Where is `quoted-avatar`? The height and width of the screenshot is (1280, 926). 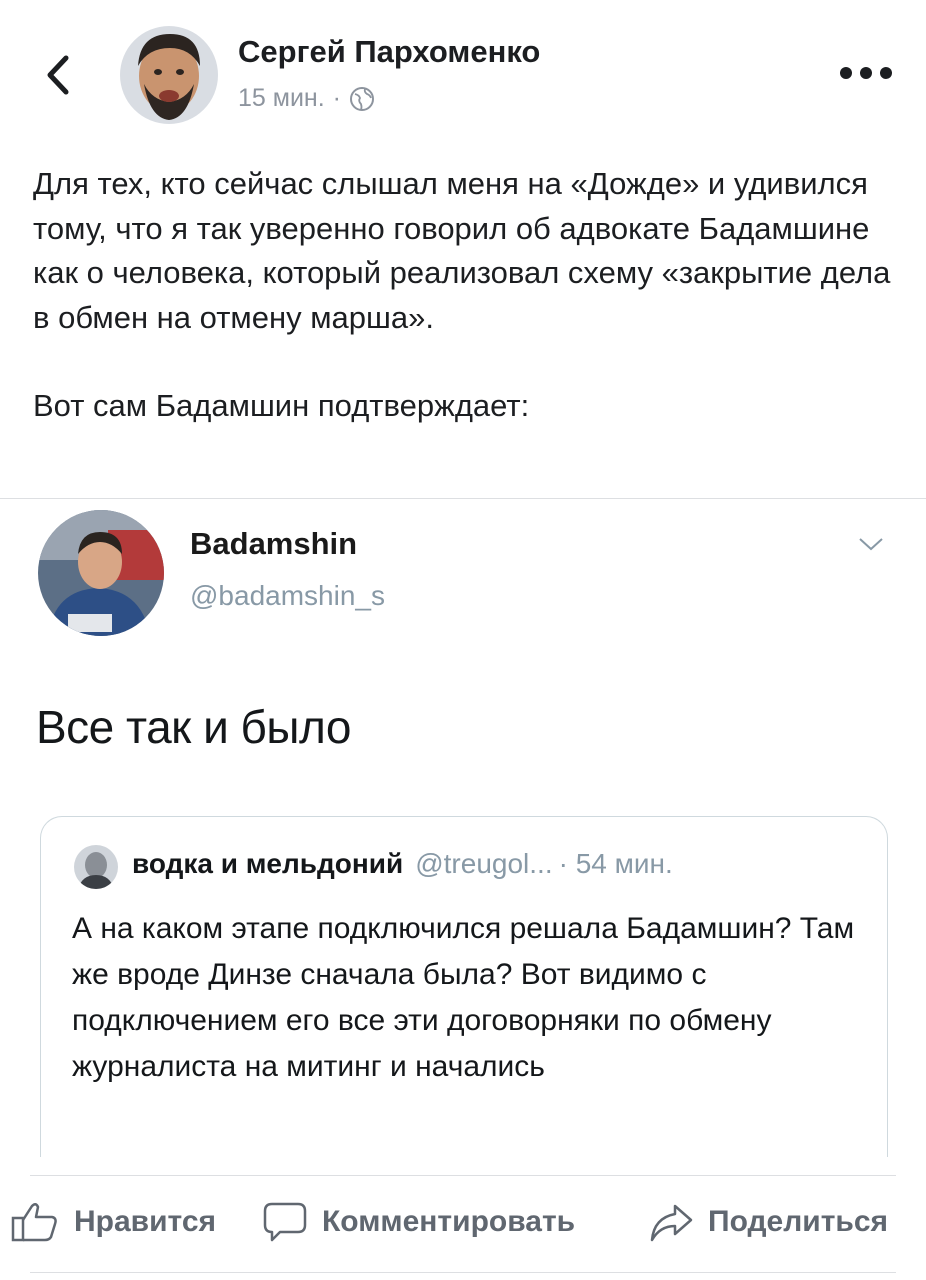
quoted-avatar is located at coordinates (96, 867).